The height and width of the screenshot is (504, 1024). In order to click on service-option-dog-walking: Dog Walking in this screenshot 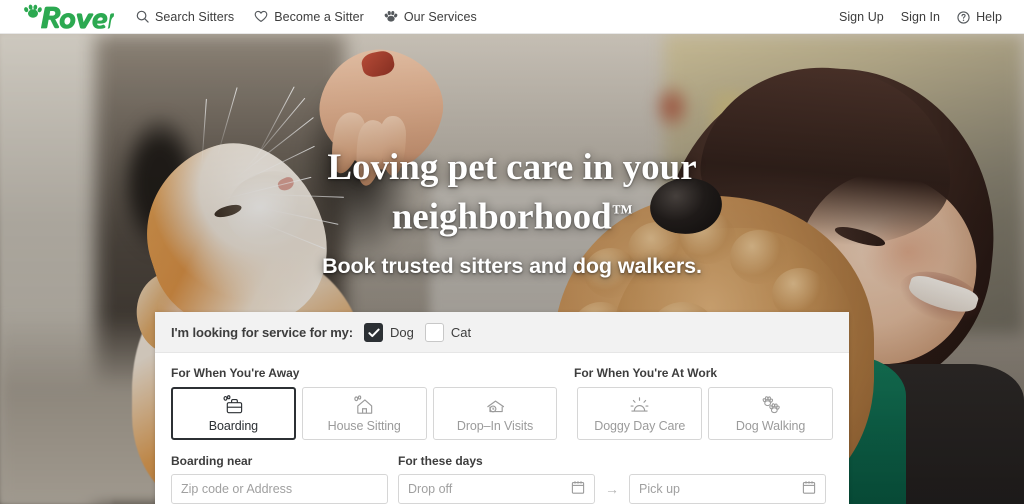, I will do `click(770, 413)`.